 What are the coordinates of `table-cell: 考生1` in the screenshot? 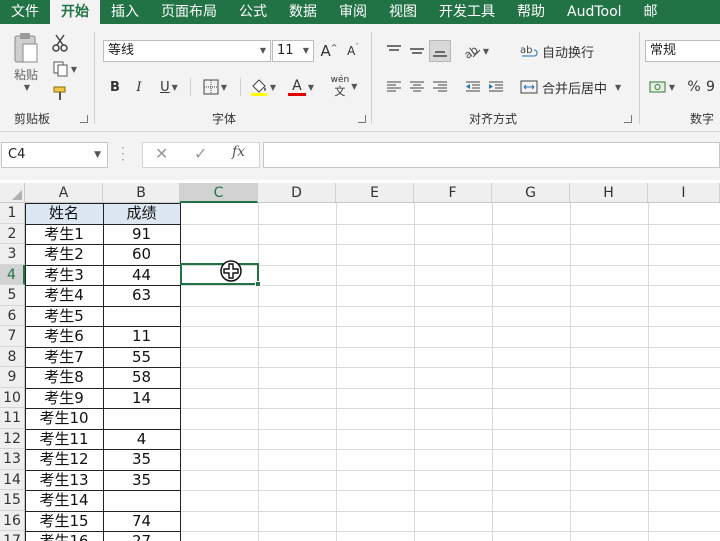 It's located at (64, 235).